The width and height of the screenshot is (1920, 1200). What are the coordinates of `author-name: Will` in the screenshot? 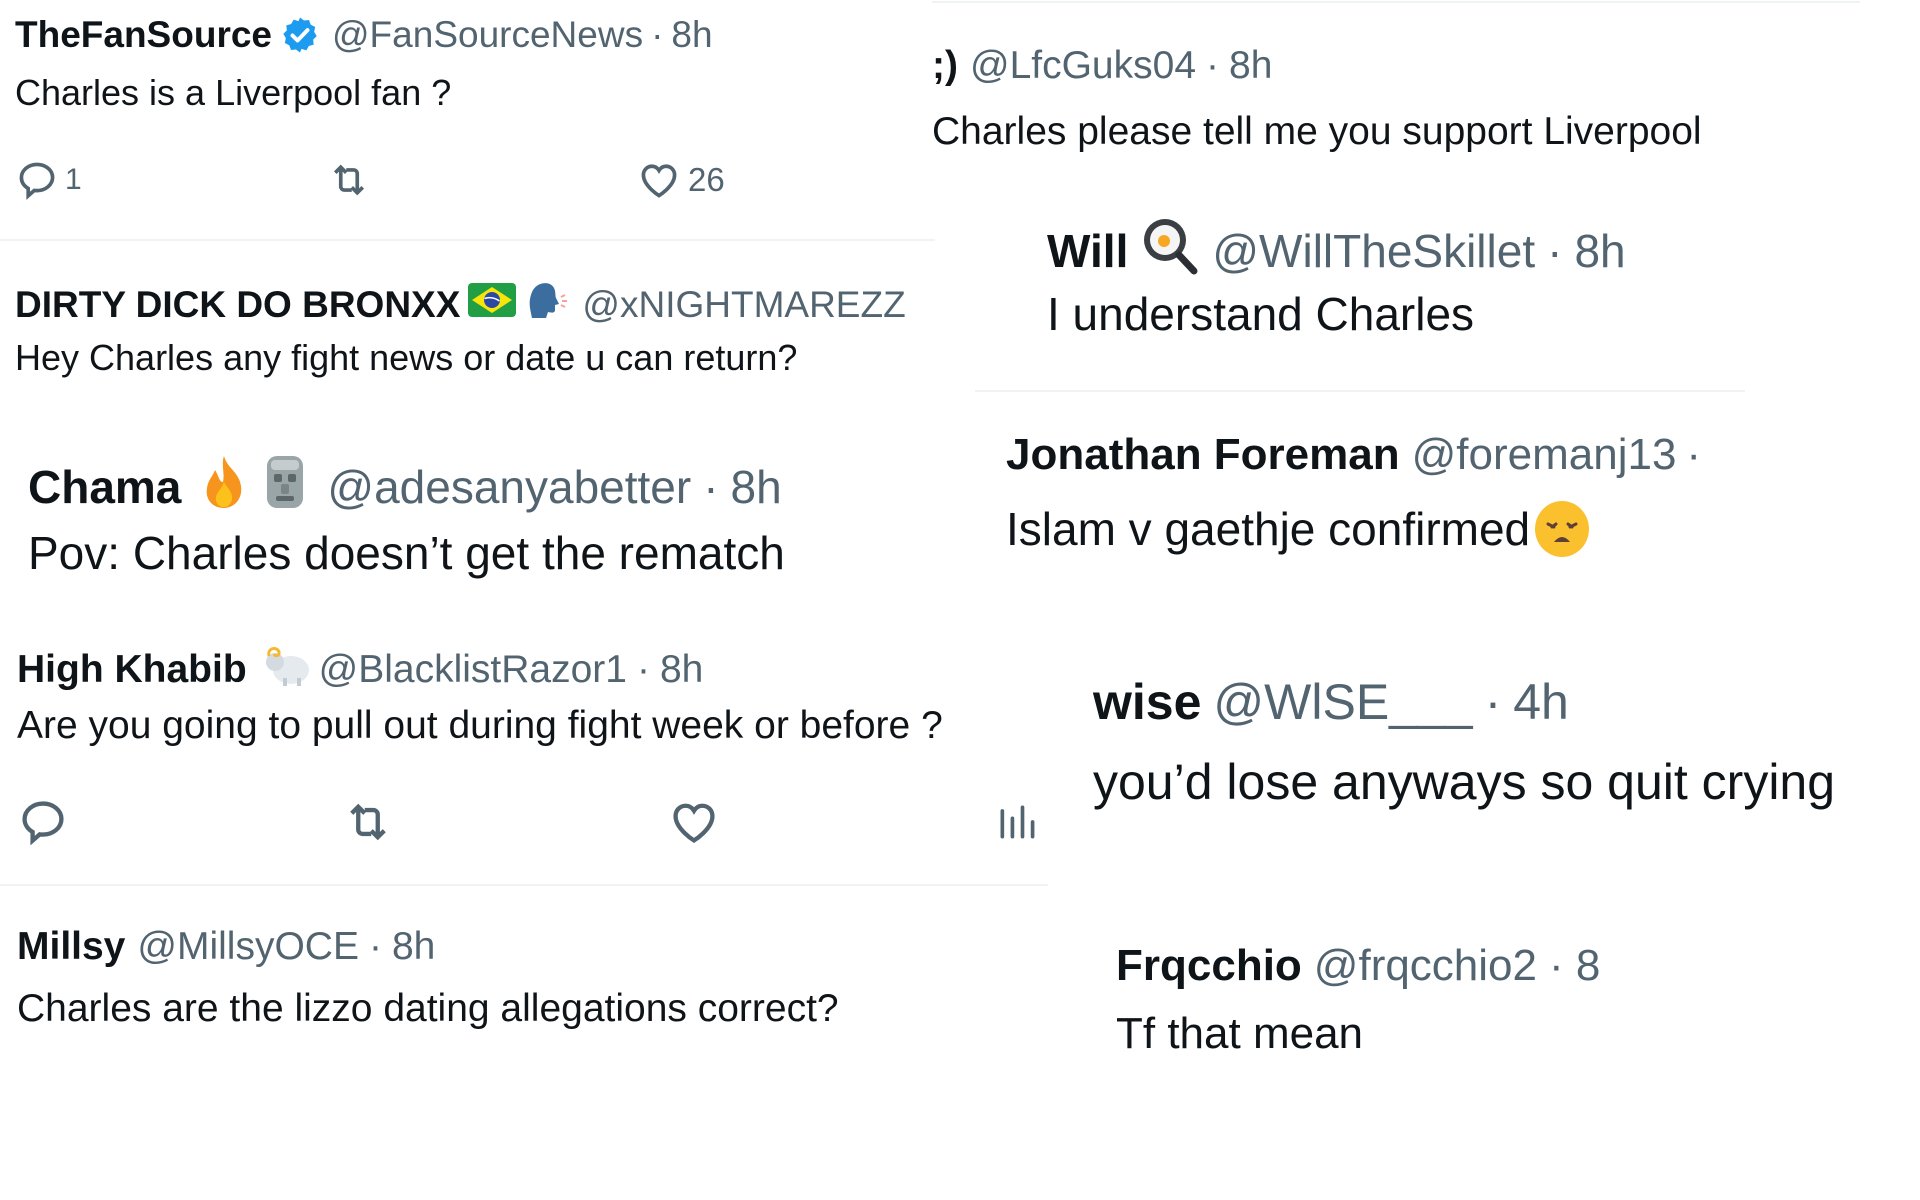 It's located at (1087, 251).